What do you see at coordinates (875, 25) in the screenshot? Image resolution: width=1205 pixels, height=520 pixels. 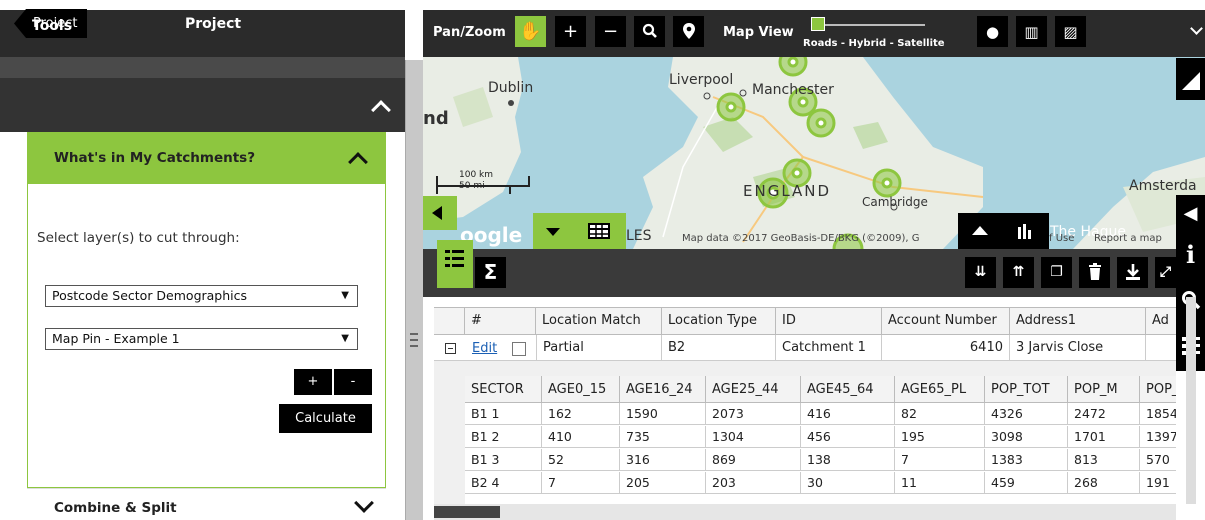 I see `mapview-slider-track` at bounding box center [875, 25].